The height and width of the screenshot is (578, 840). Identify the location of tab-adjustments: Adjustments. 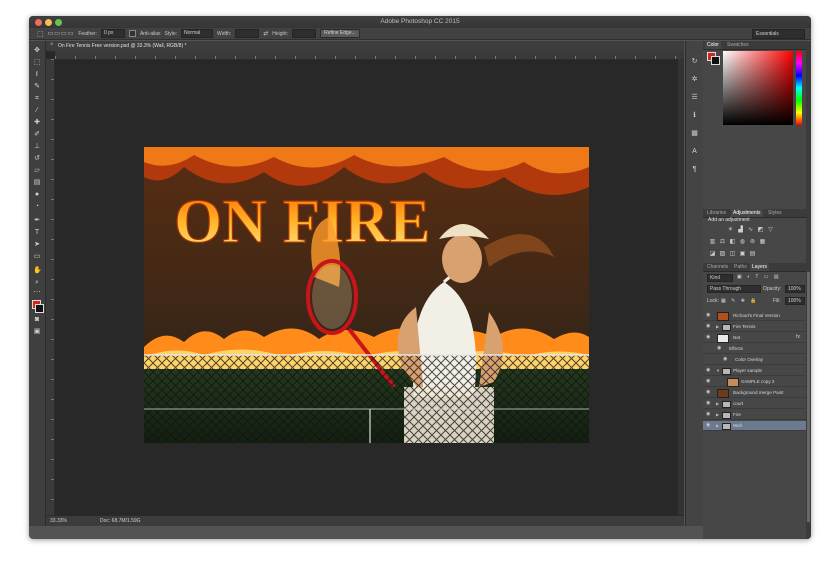
(747, 213).